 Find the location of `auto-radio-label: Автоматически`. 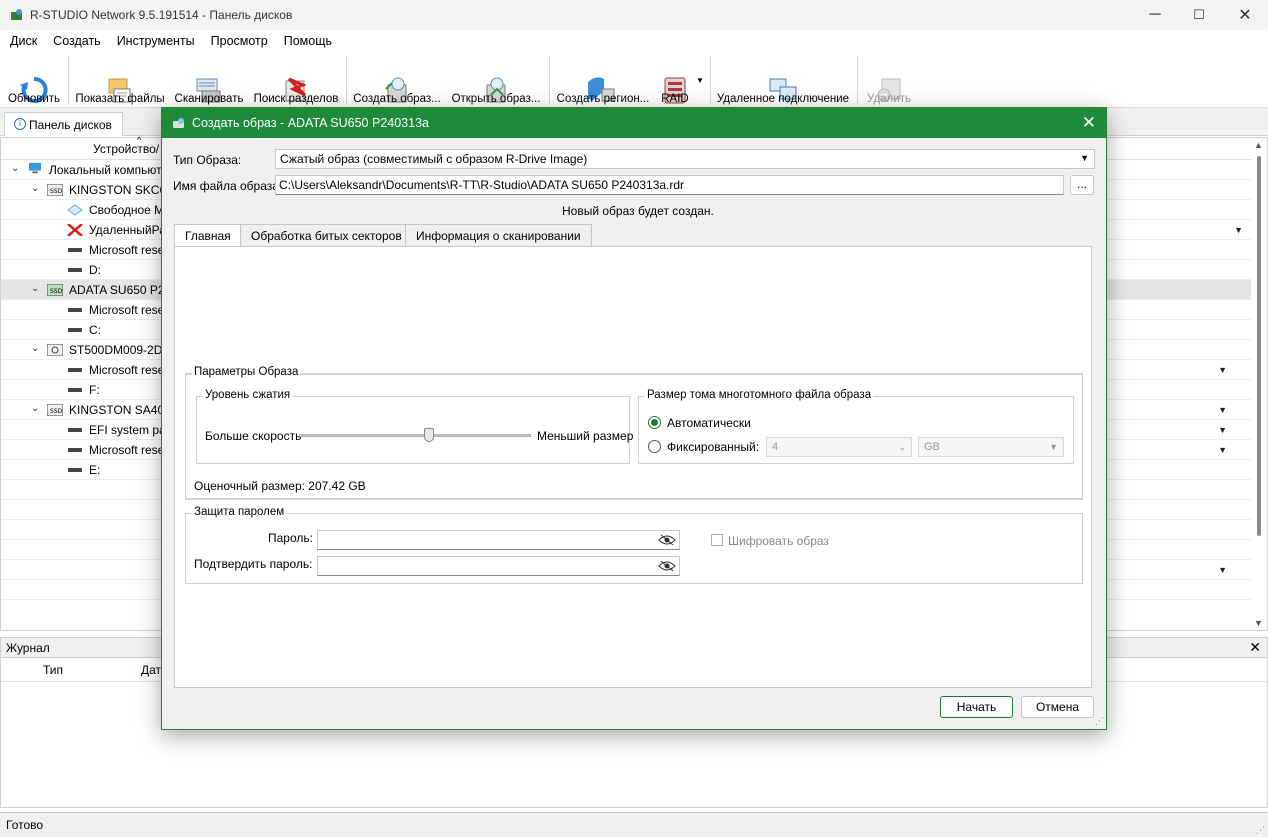

auto-radio-label: Автоматически is located at coordinates (709, 423).